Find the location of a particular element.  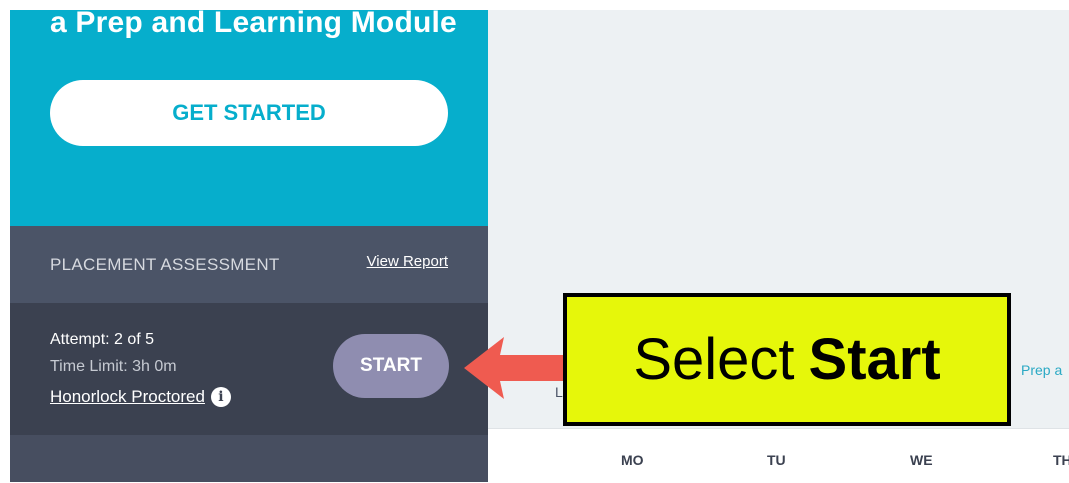

time-limit: Time Limit: 3h 0m is located at coordinates (113, 366).